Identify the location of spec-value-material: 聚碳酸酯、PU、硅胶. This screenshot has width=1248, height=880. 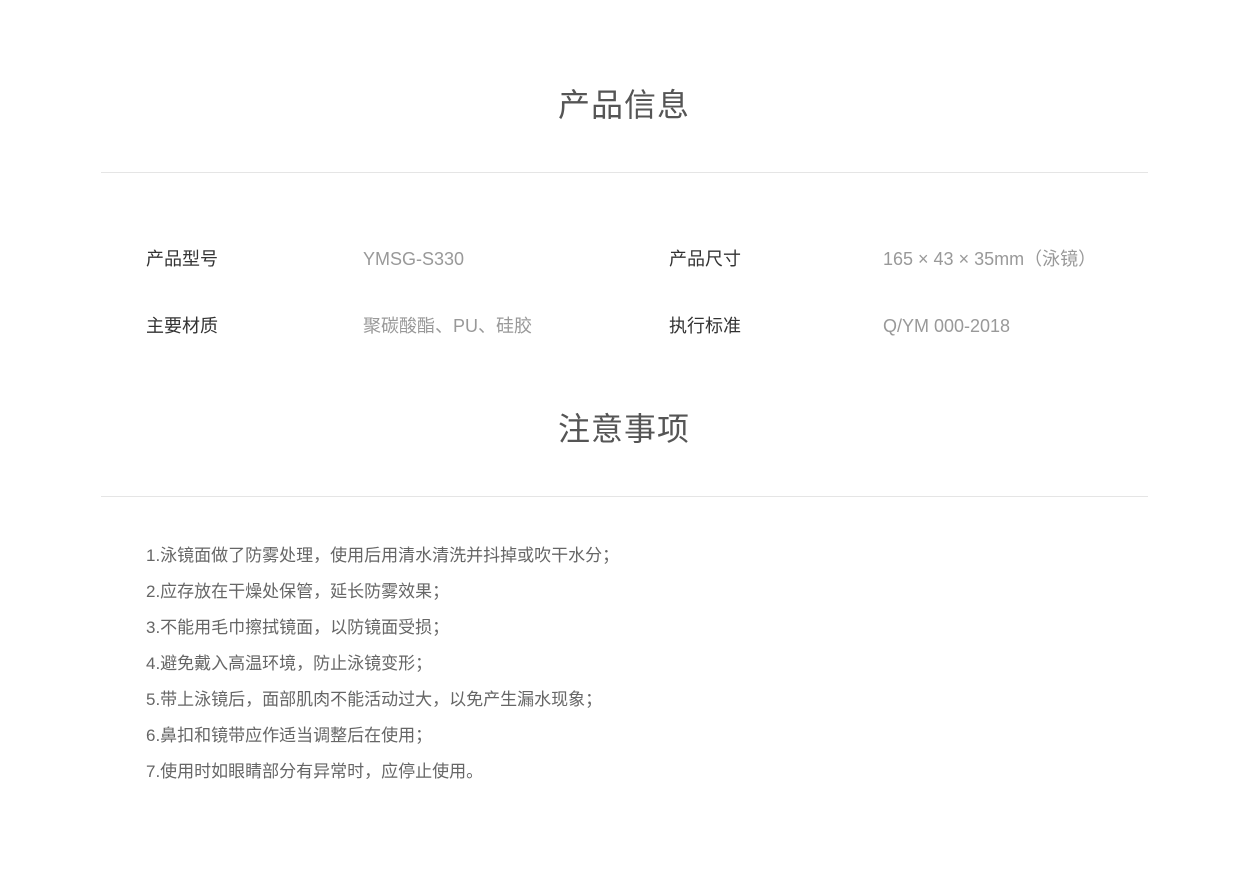
(448, 326).